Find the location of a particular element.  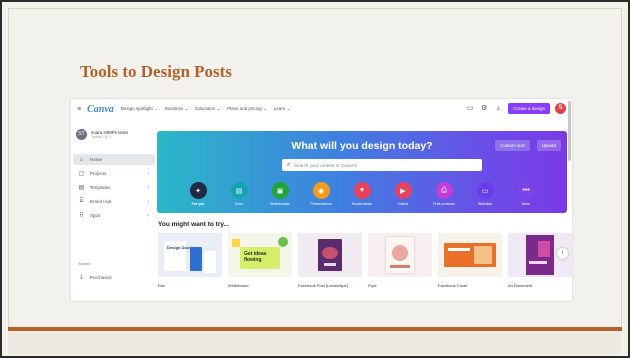

card-label-facebook-post: Facebook Post (Landscape) is located at coordinates (323, 285).